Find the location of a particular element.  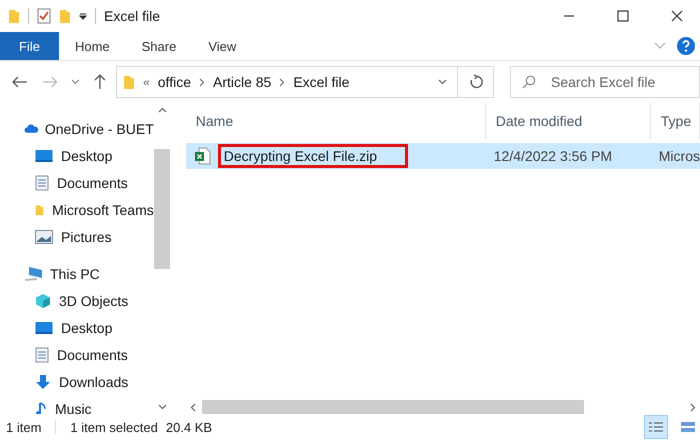

sidebar-item: OneDrive - BUET is located at coordinates (77, 128).